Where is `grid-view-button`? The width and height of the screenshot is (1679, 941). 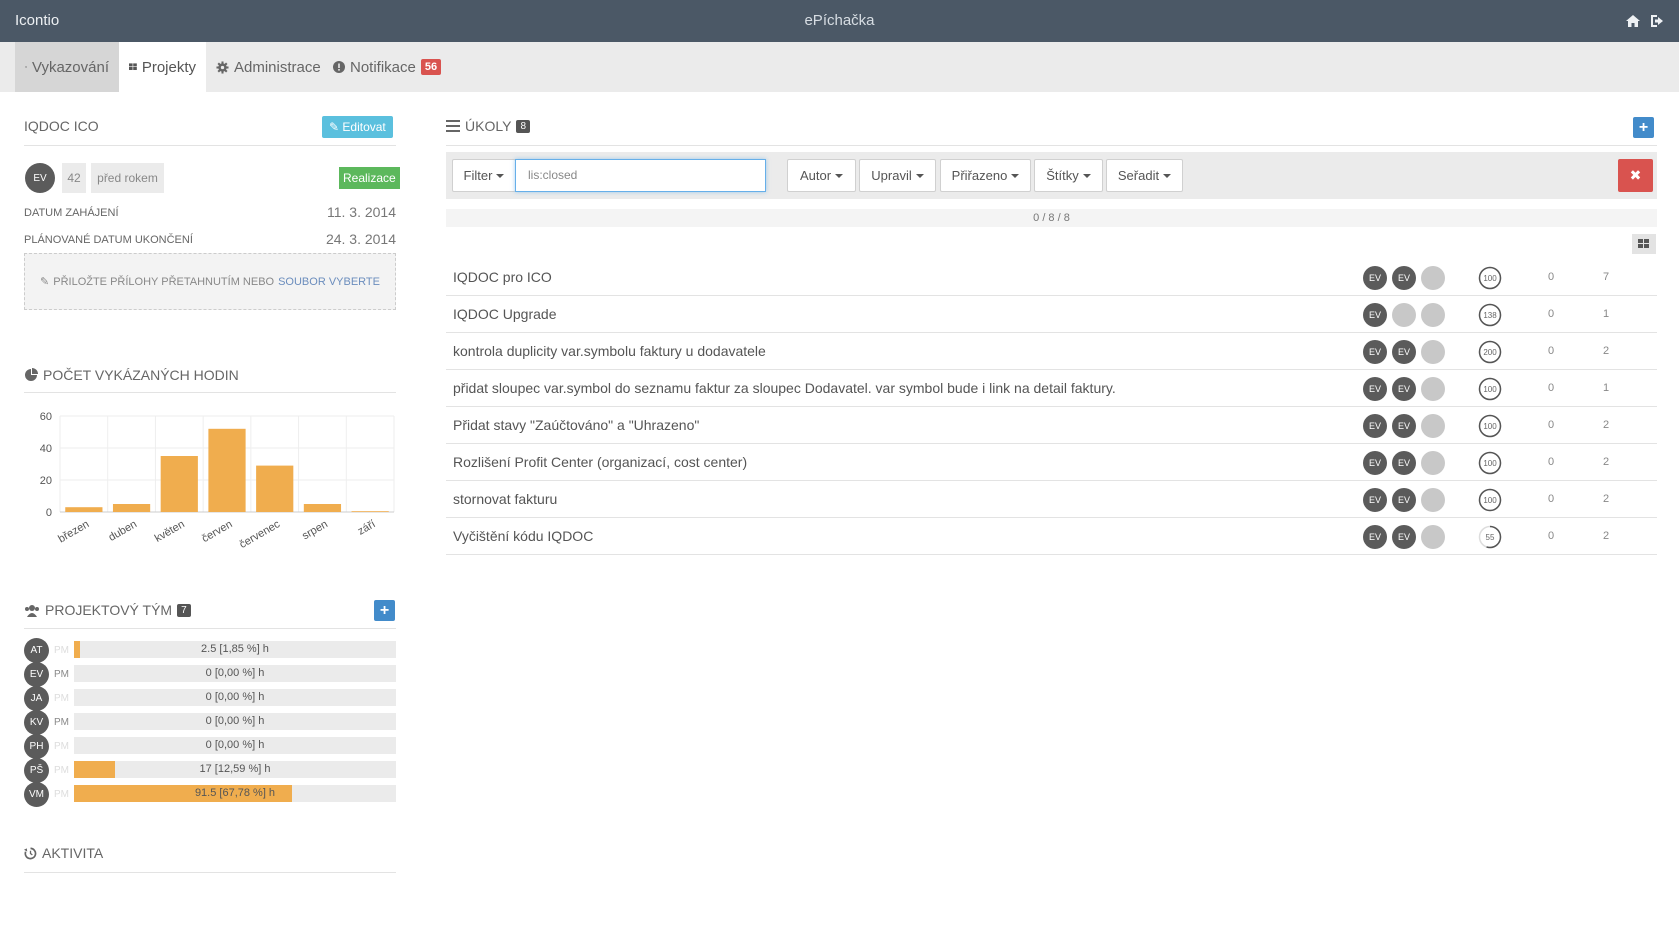 grid-view-button is located at coordinates (1644, 244).